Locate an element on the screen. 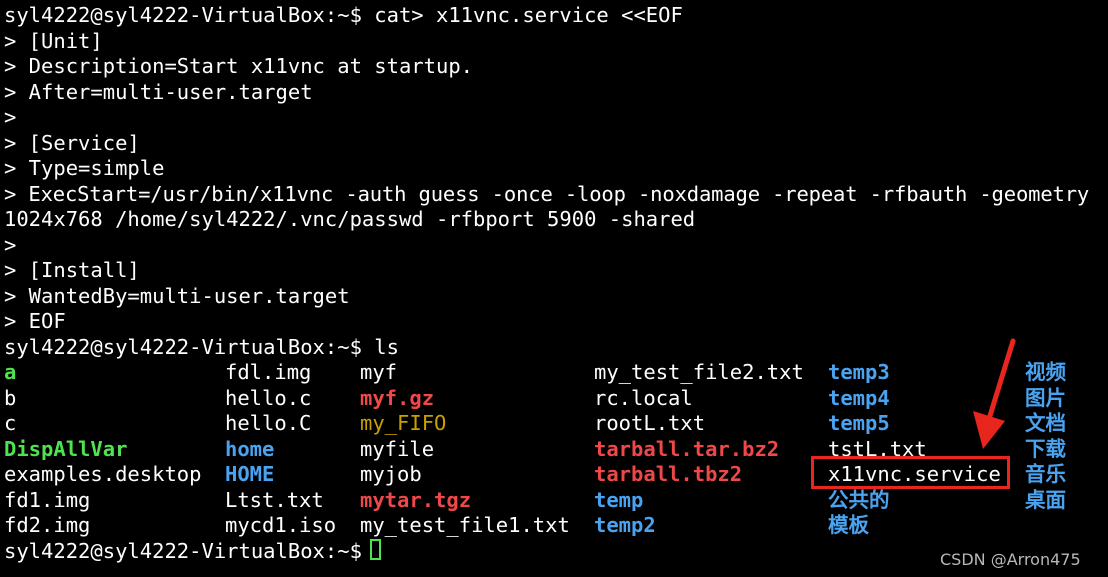 The width and height of the screenshot is (1108, 577). ls-row: a fdl.img myf my_test_file2.txt temp3 视频 is located at coordinates (554, 372).